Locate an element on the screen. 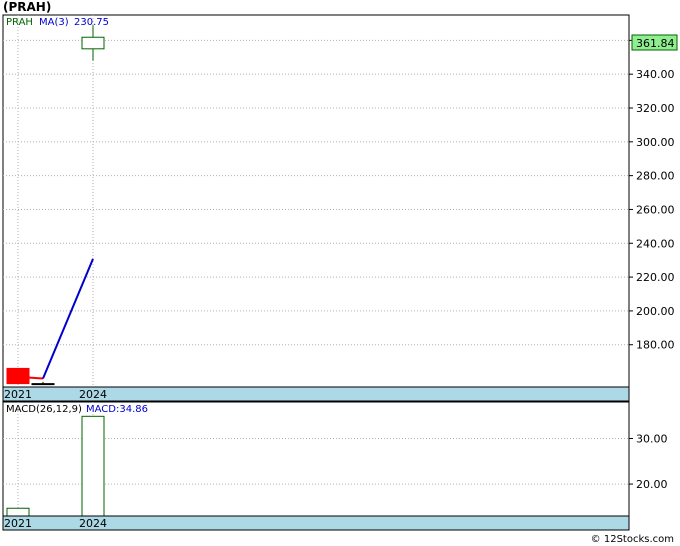  price-y-tick-label: 240.00 is located at coordinates (655, 243).